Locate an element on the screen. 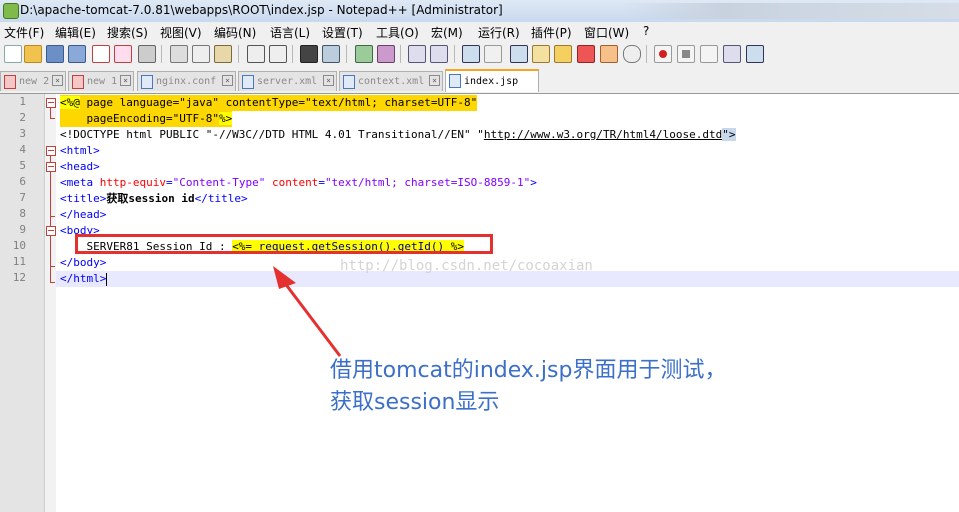  new-file-icon is located at coordinates (13, 54).